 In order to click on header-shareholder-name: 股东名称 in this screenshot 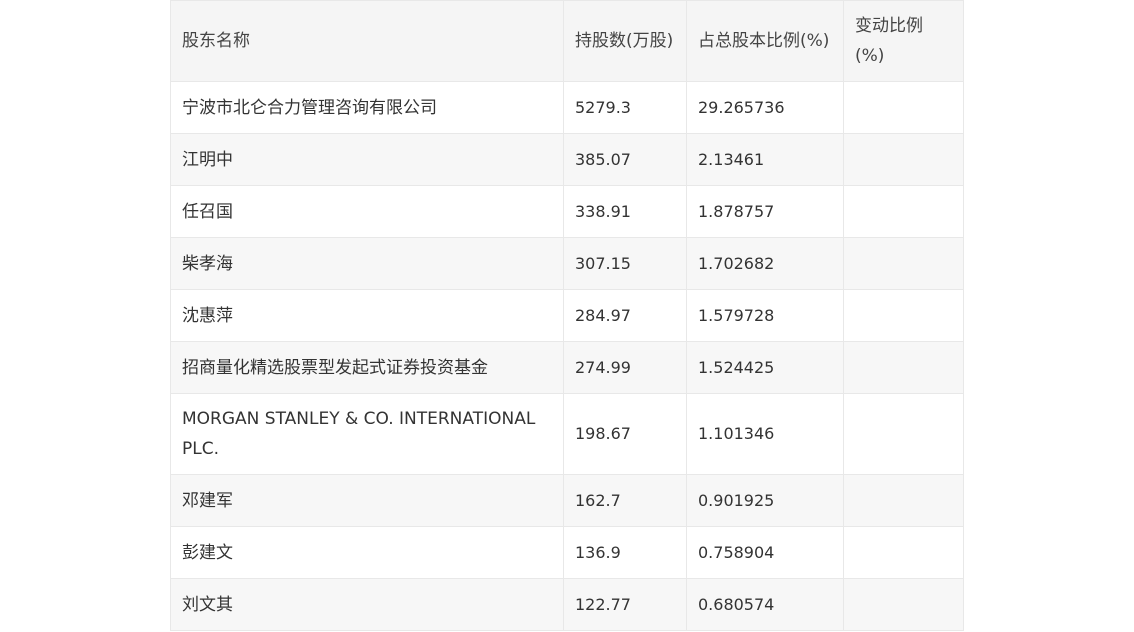, I will do `click(367, 41)`.